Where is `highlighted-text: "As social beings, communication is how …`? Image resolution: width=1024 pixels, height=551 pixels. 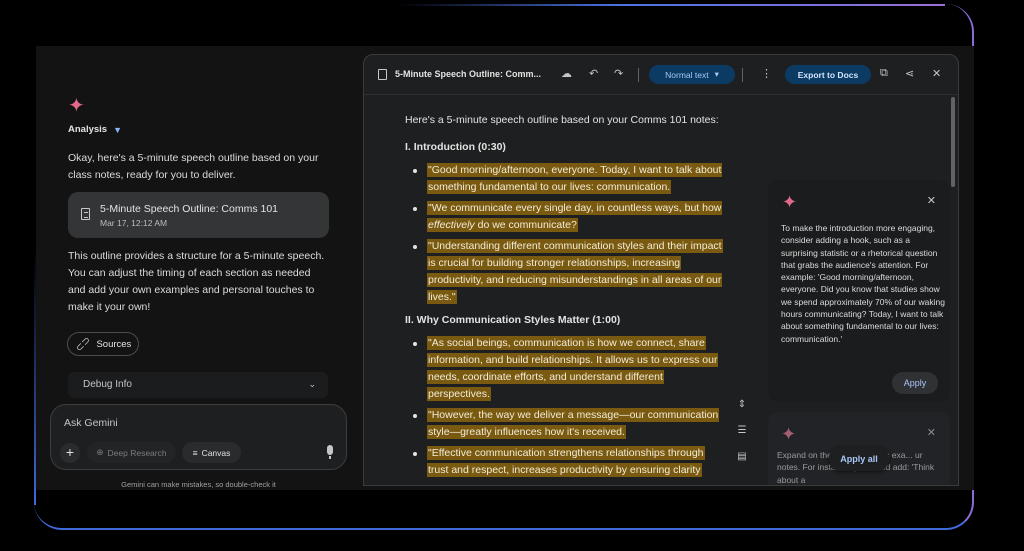 highlighted-text: "As social beings, communication is how … is located at coordinates (573, 368).